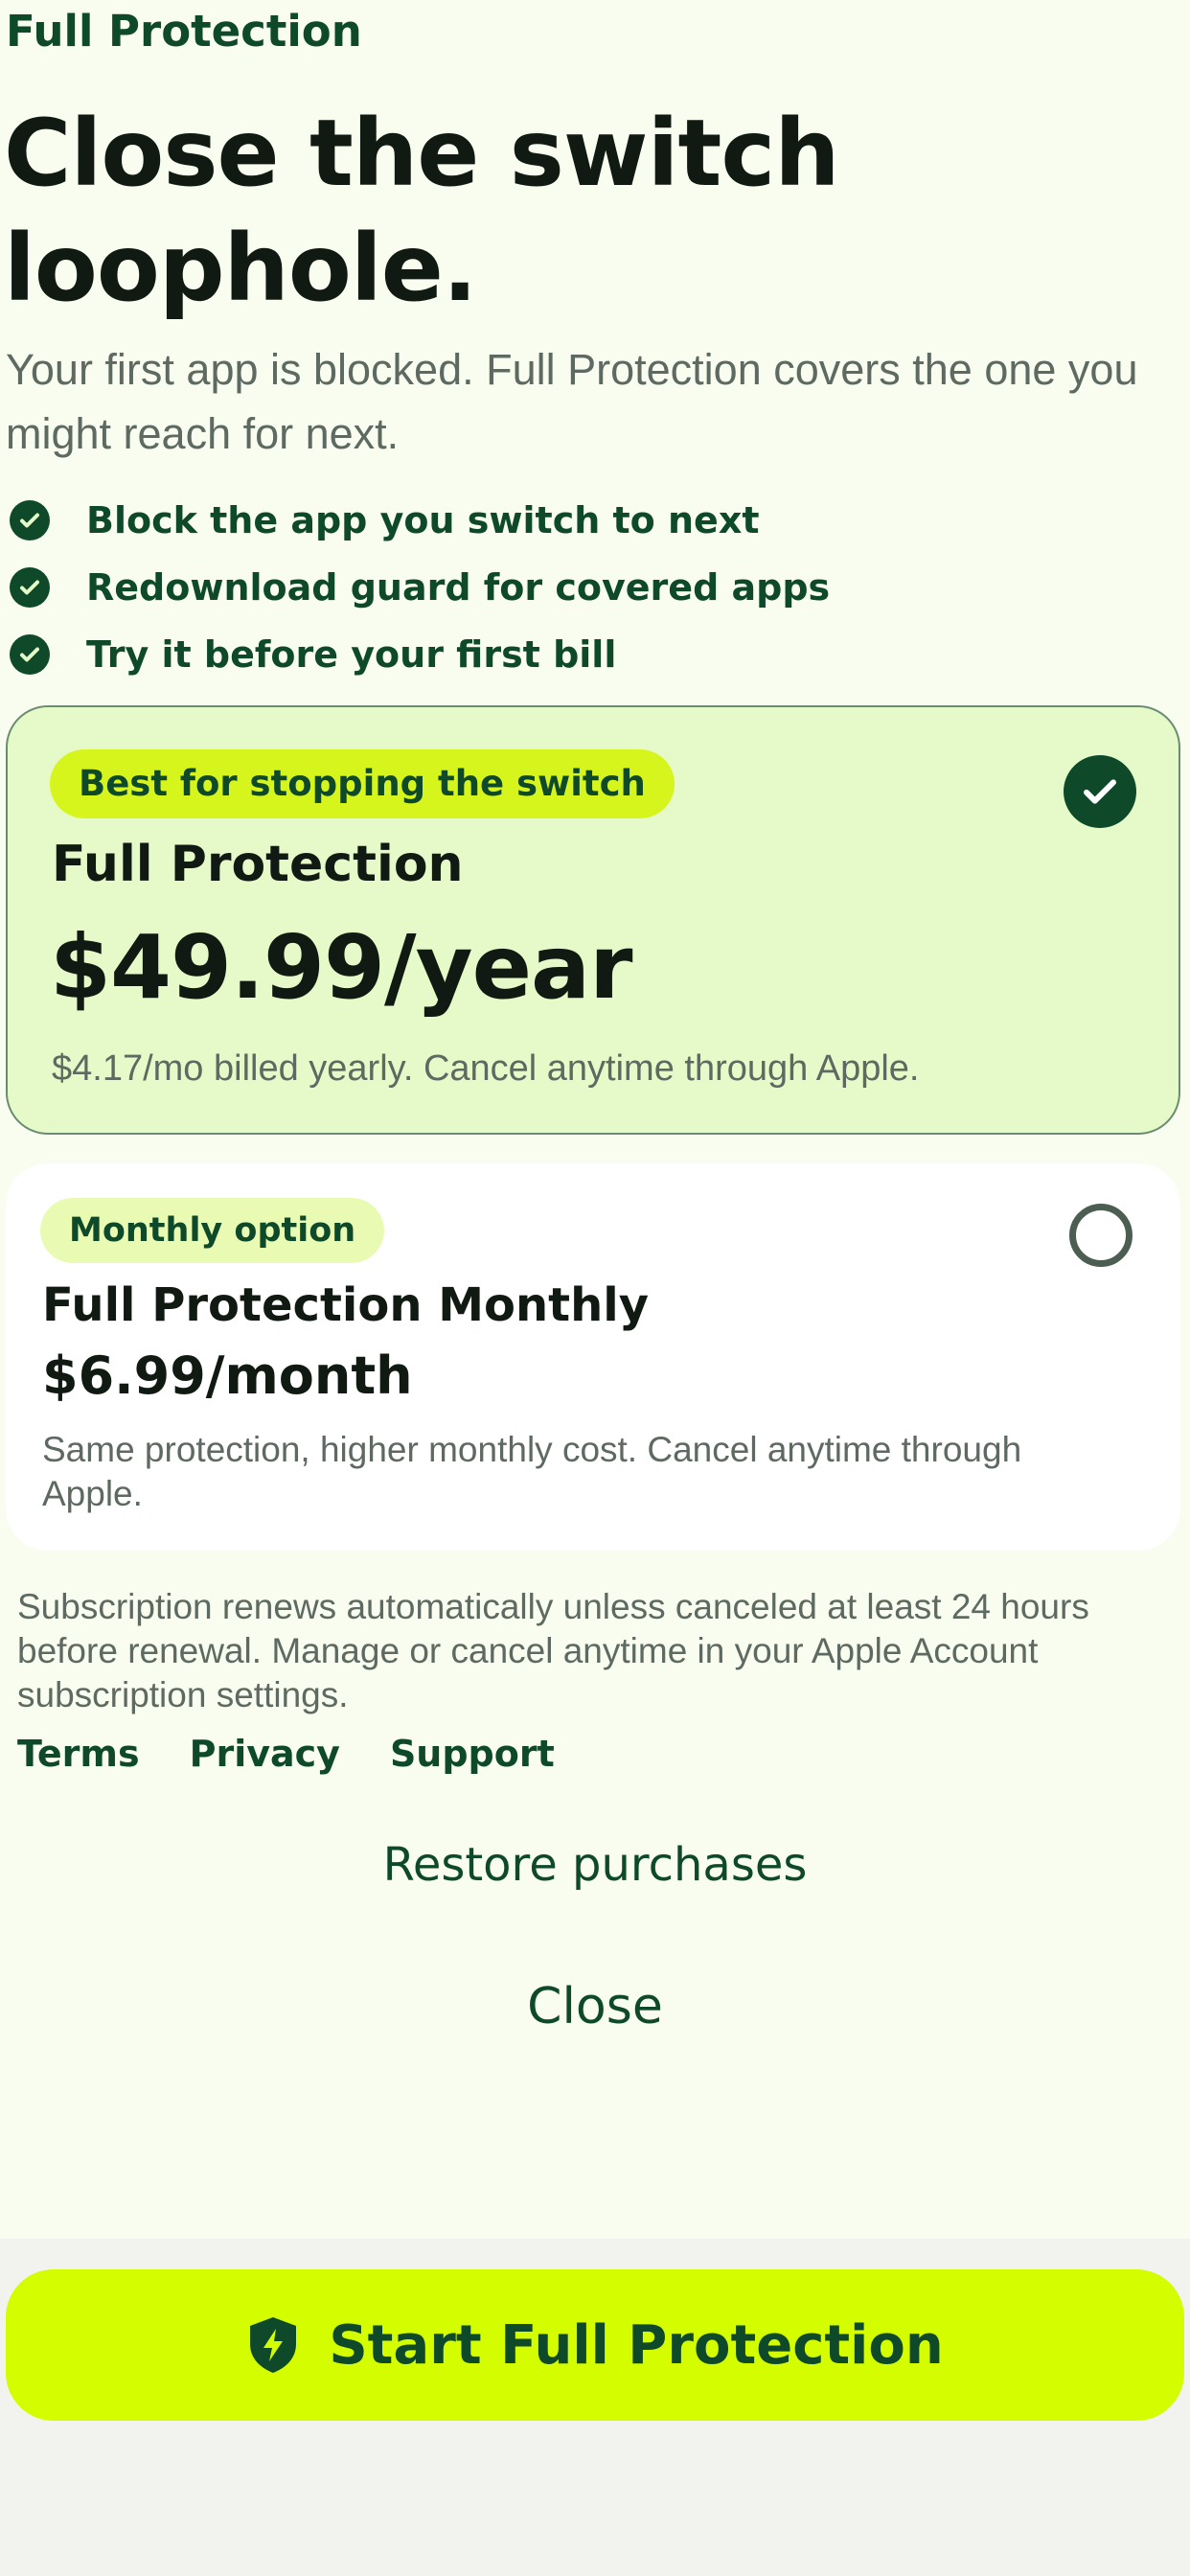 This screenshot has height=2576, width=1190. What do you see at coordinates (1100, 791) in the screenshot?
I see `selected-check-icon` at bounding box center [1100, 791].